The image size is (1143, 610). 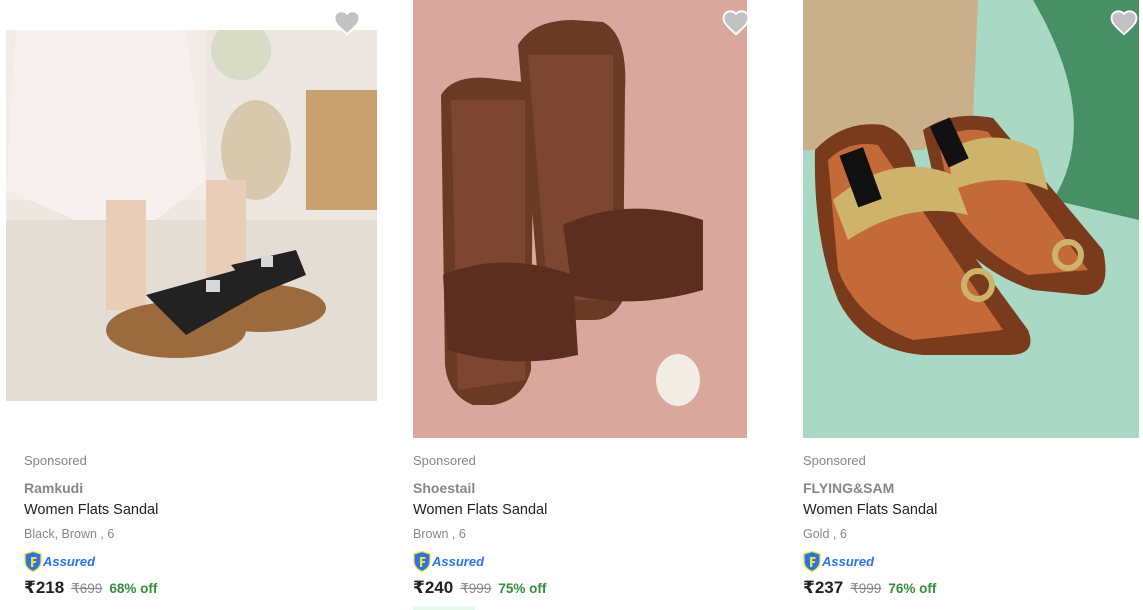 What do you see at coordinates (823, 587) in the screenshot?
I see `selling-price: ₹237` at bounding box center [823, 587].